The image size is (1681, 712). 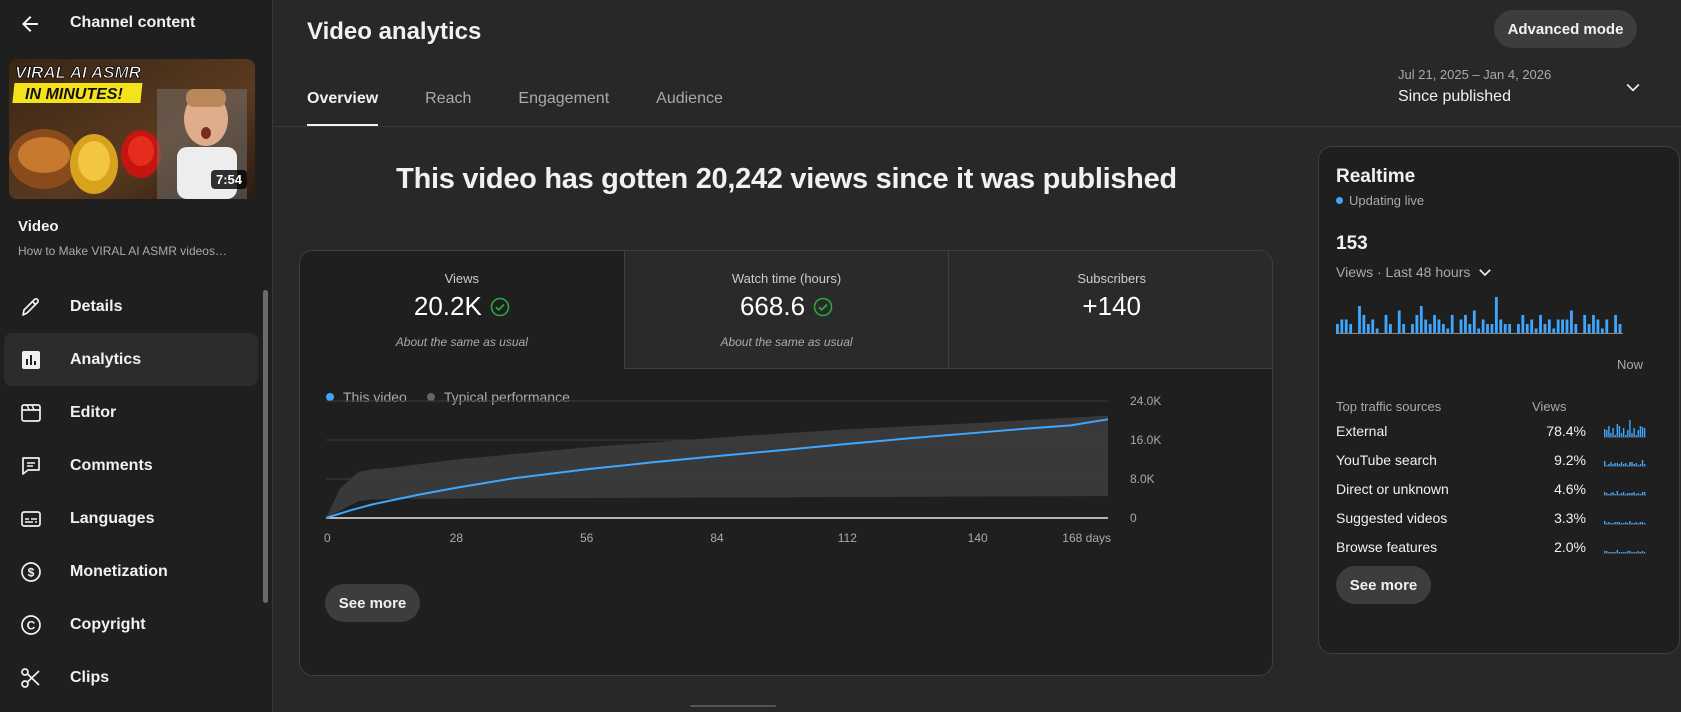 What do you see at coordinates (131, 624) in the screenshot?
I see `sidebar-item-copyright: C Copyright` at bounding box center [131, 624].